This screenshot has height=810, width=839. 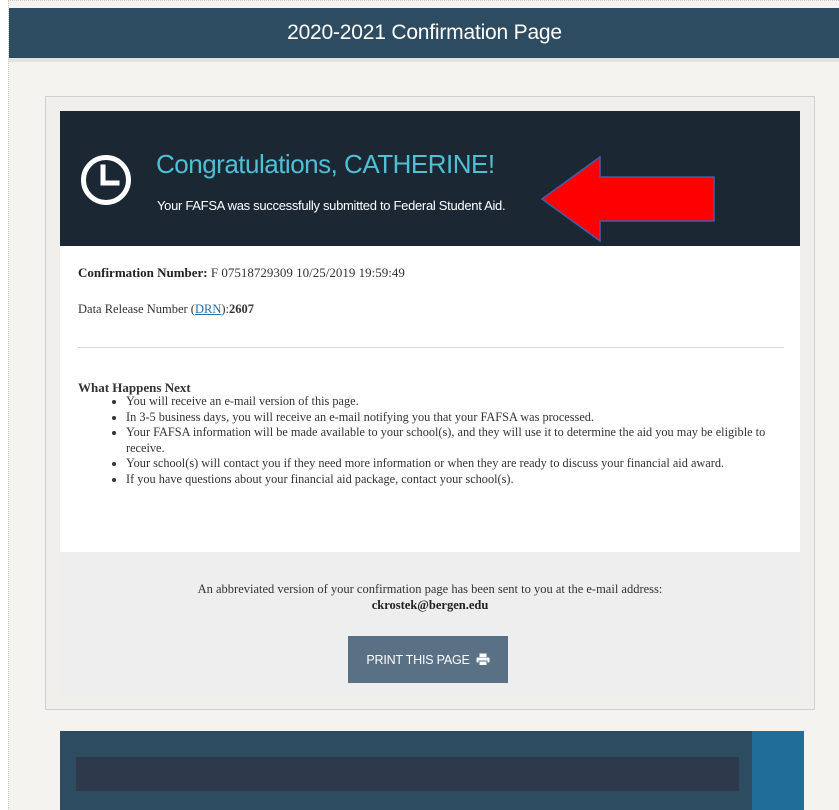 I want to click on drn-value: 2607, so click(x=242, y=309).